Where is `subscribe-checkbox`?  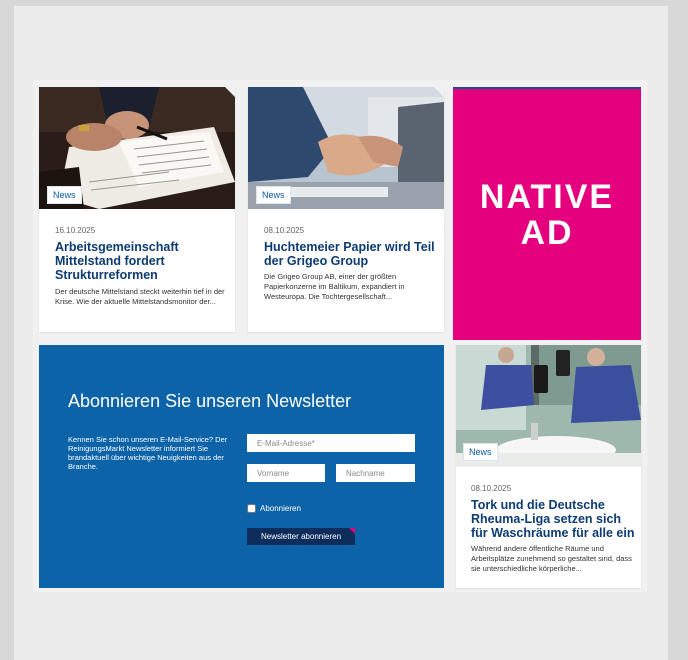 subscribe-checkbox is located at coordinates (251, 508).